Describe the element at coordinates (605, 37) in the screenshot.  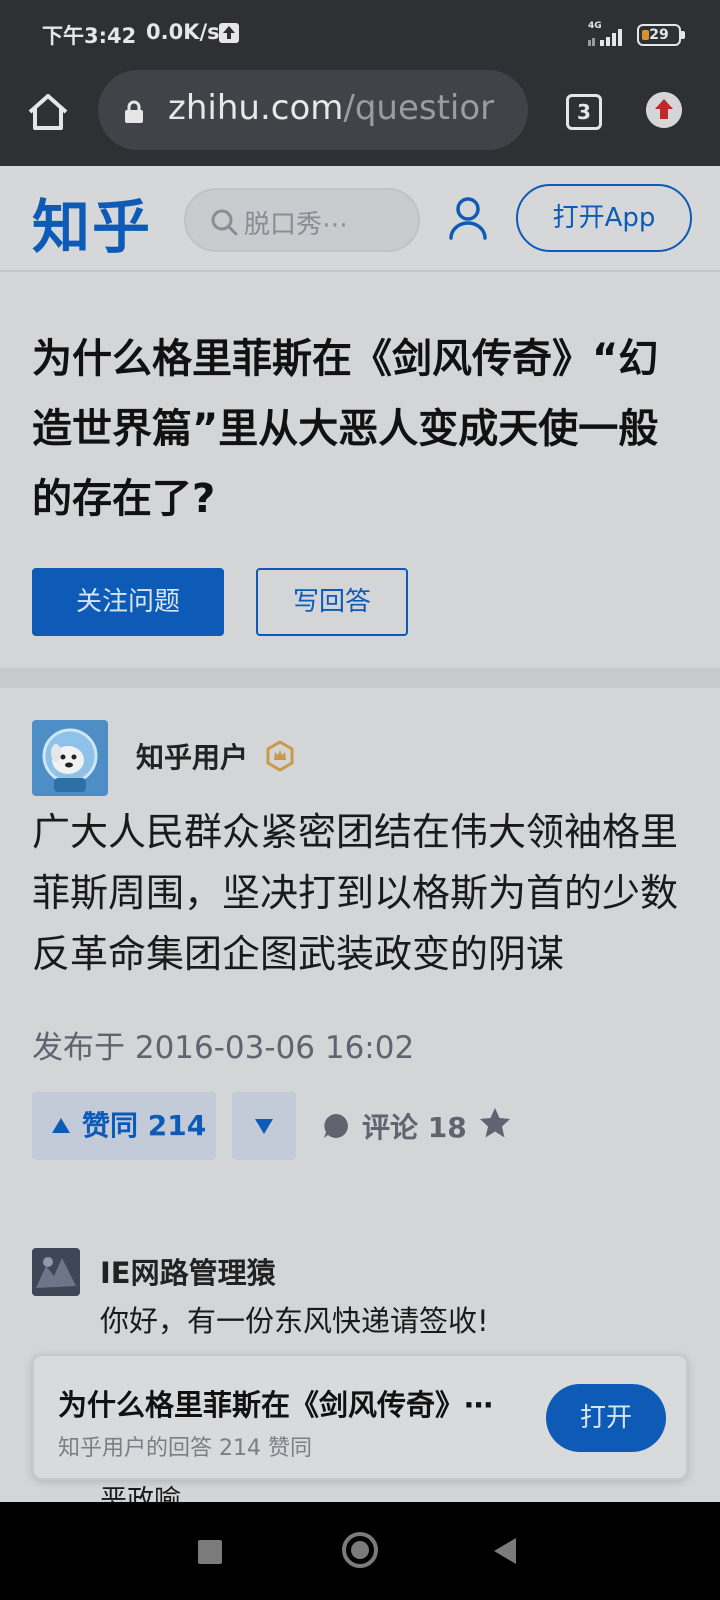
I see `signal-icon` at that location.